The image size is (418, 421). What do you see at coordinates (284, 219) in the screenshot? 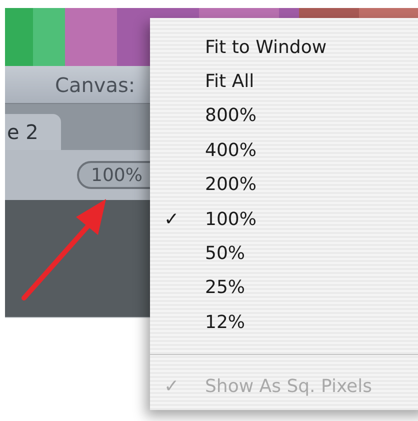
I see `menu-item: ✓ 100%` at bounding box center [284, 219].